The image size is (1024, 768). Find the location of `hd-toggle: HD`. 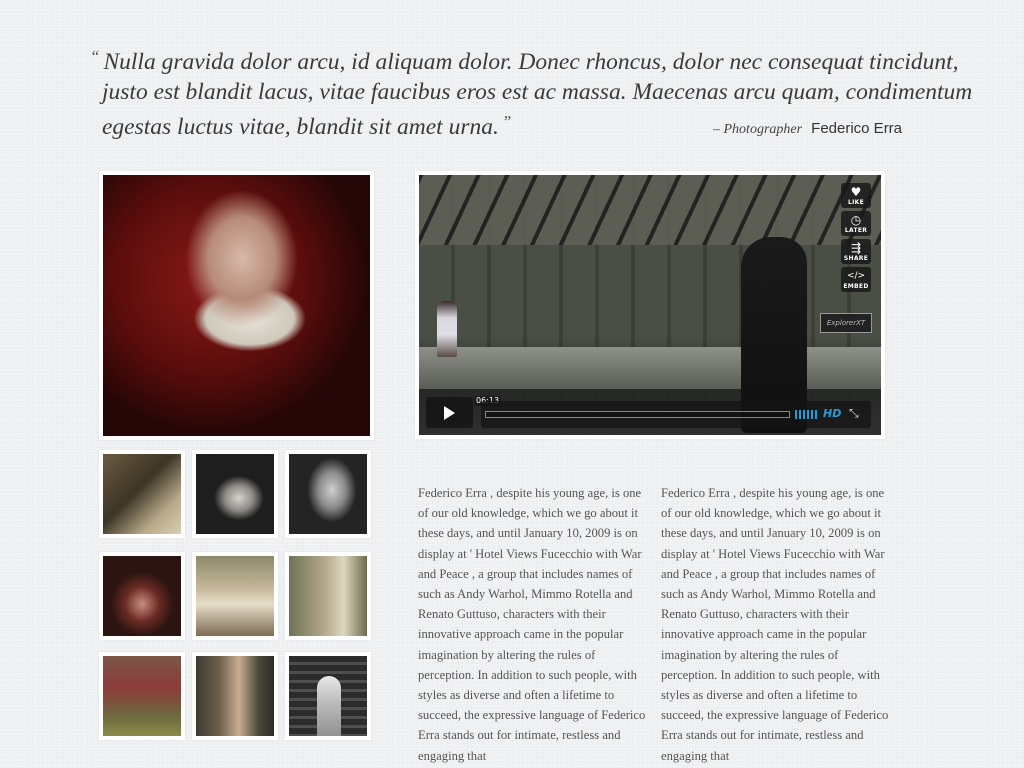

hd-toggle: HD is located at coordinates (832, 413).